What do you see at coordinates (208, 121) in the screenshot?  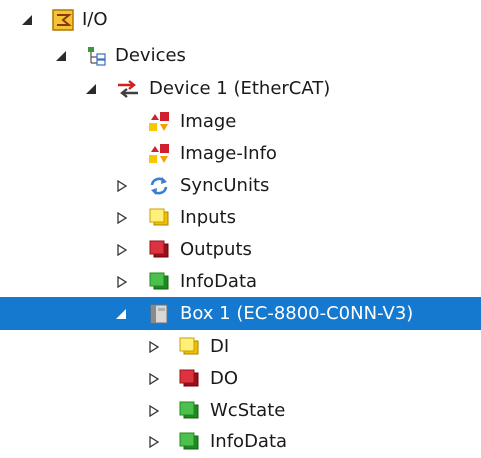 I see `tree-label: Image` at bounding box center [208, 121].